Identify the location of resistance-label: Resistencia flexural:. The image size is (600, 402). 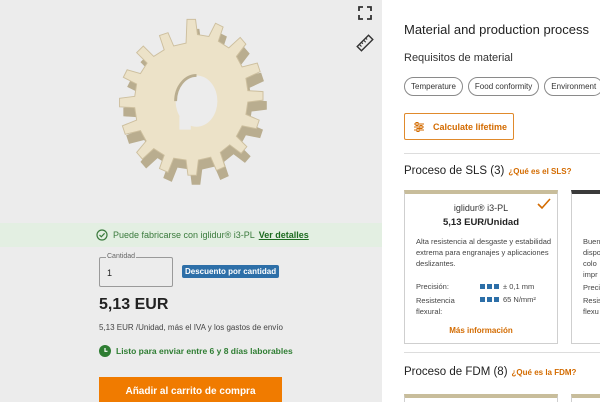
(435, 306).